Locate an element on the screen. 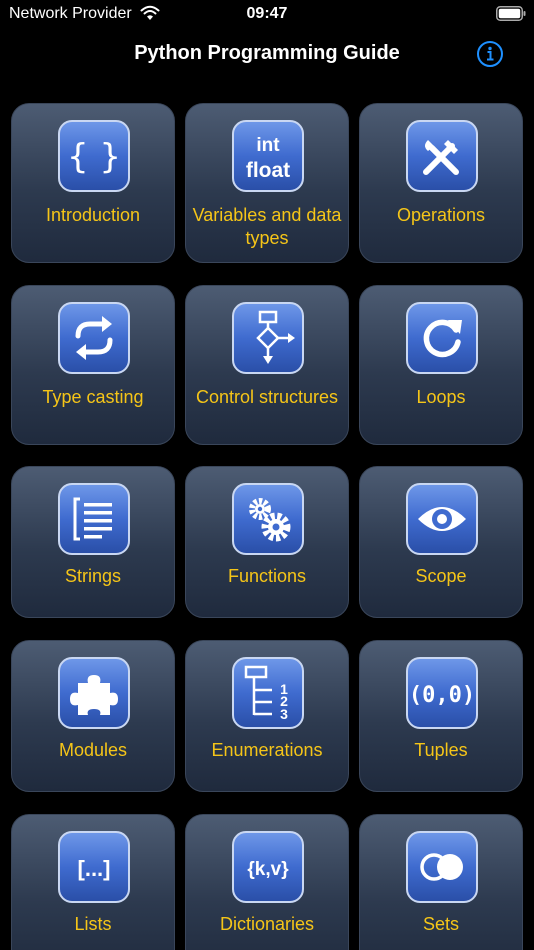 The height and width of the screenshot is (950, 534). svg-text: float is located at coordinates (268, 170).